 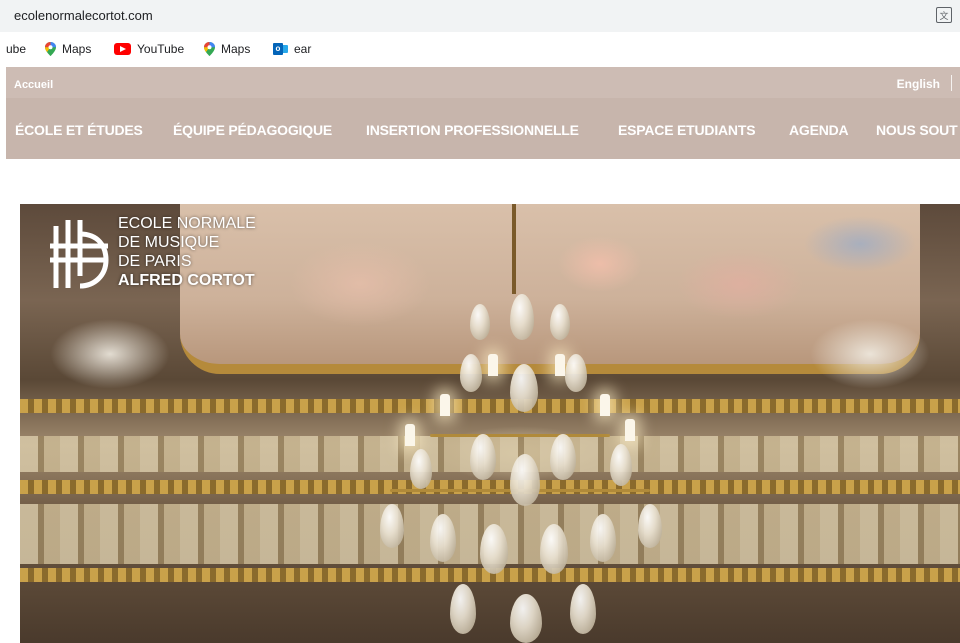 What do you see at coordinates (917, 130) in the screenshot?
I see `nav-item-nous-soutenir: NOUS SOUT` at bounding box center [917, 130].